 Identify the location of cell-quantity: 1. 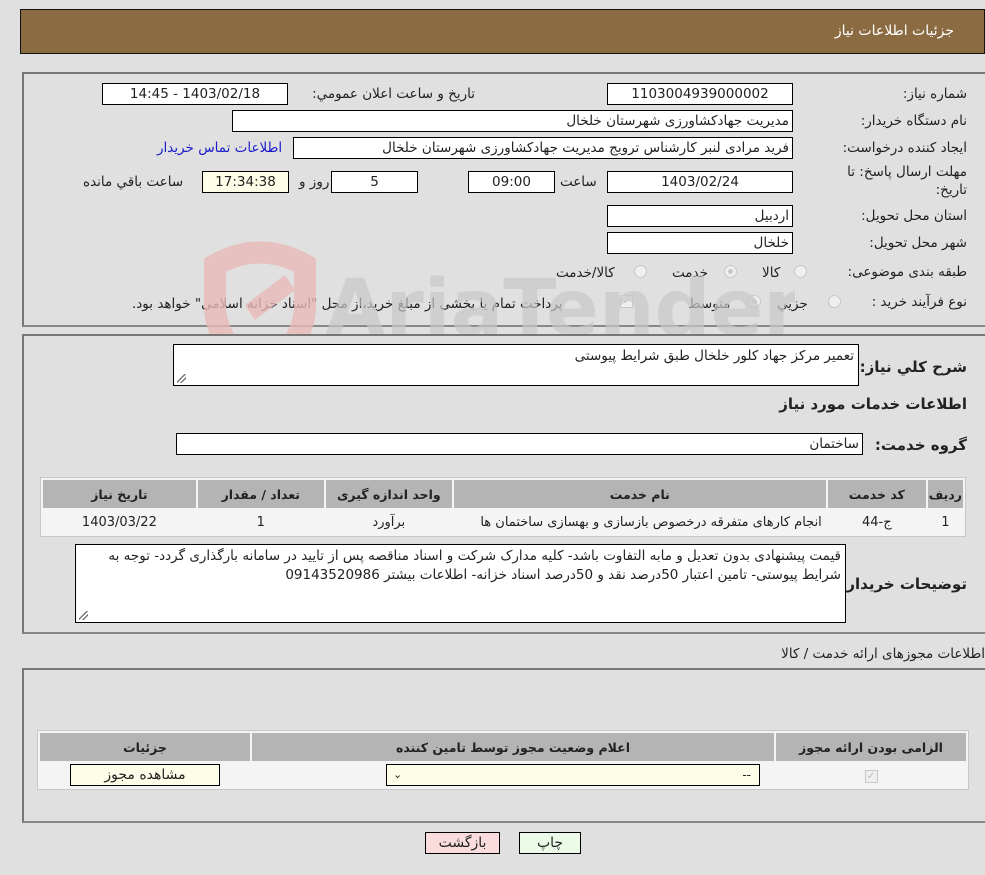
(260, 522).